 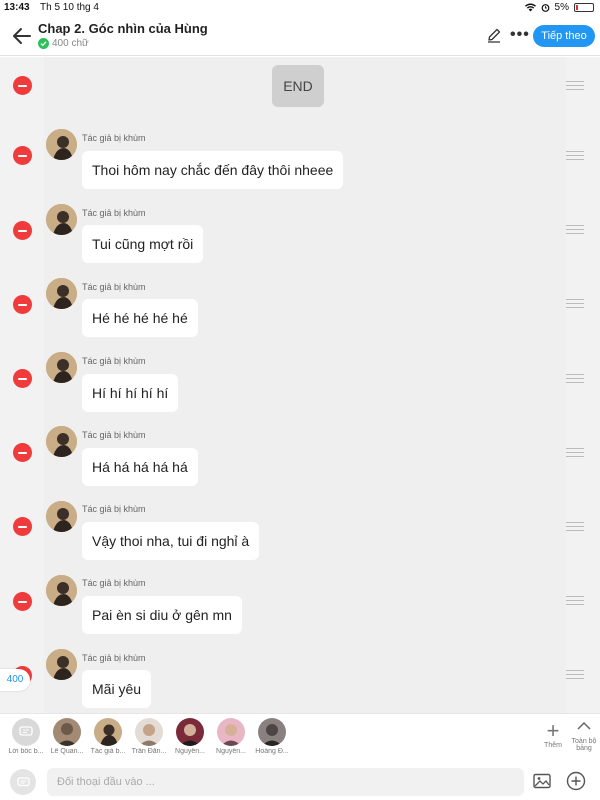 I want to click on add-circle-icon, so click(x=576, y=781).